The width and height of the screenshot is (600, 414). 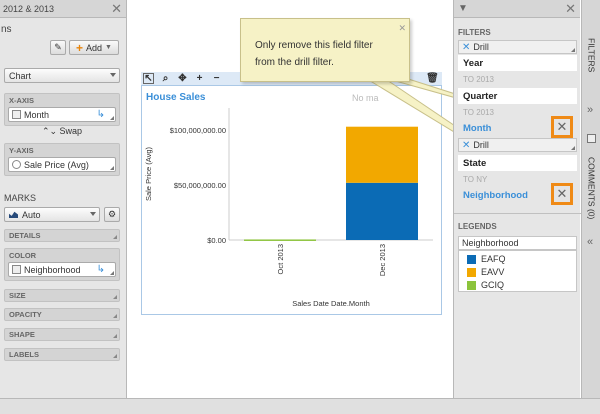 What do you see at coordinates (493, 259) in the screenshot?
I see `legend-label: EAFQ` at bounding box center [493, 259].